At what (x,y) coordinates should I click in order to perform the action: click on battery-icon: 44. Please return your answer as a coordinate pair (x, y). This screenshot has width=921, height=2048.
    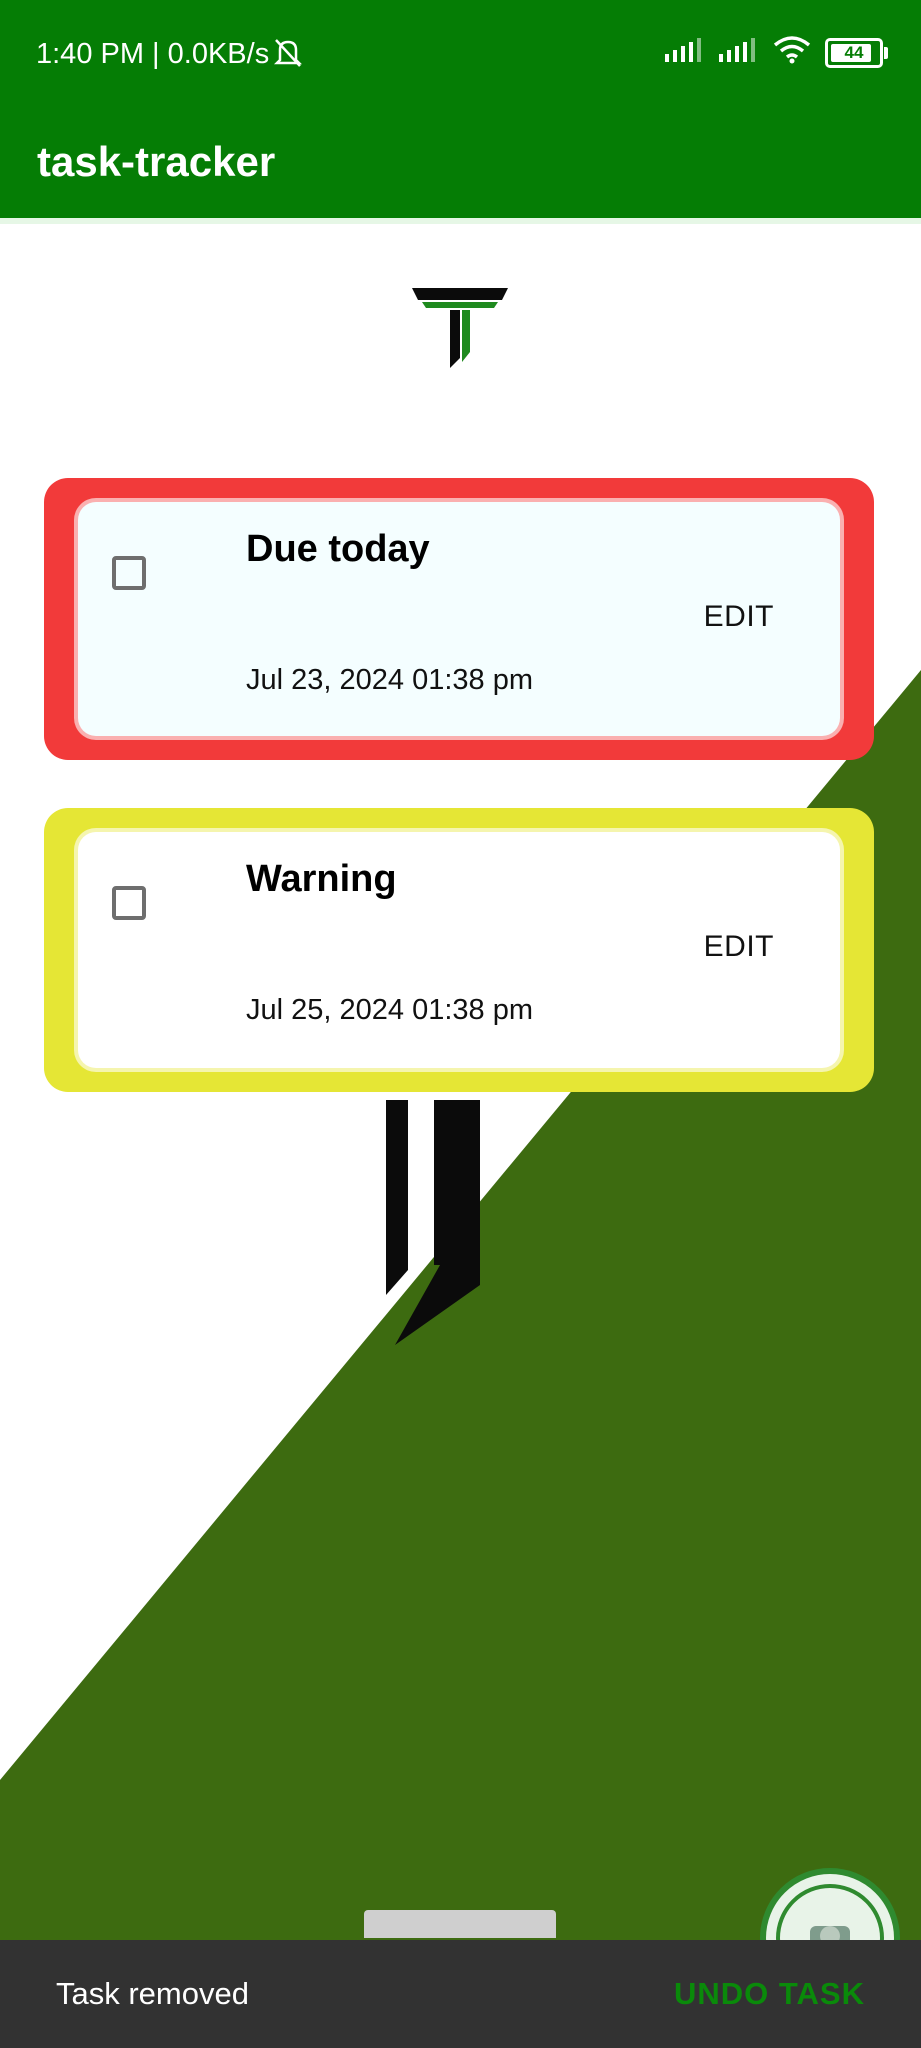
    Looking at the image, I should click on (856, 52).